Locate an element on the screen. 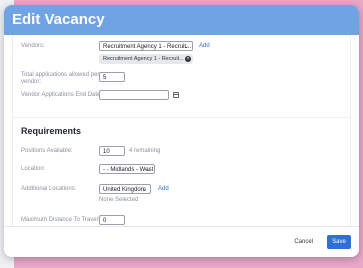 This screenshot has width=363, height=268. calendar-icon is located at coordinates (176, 95).